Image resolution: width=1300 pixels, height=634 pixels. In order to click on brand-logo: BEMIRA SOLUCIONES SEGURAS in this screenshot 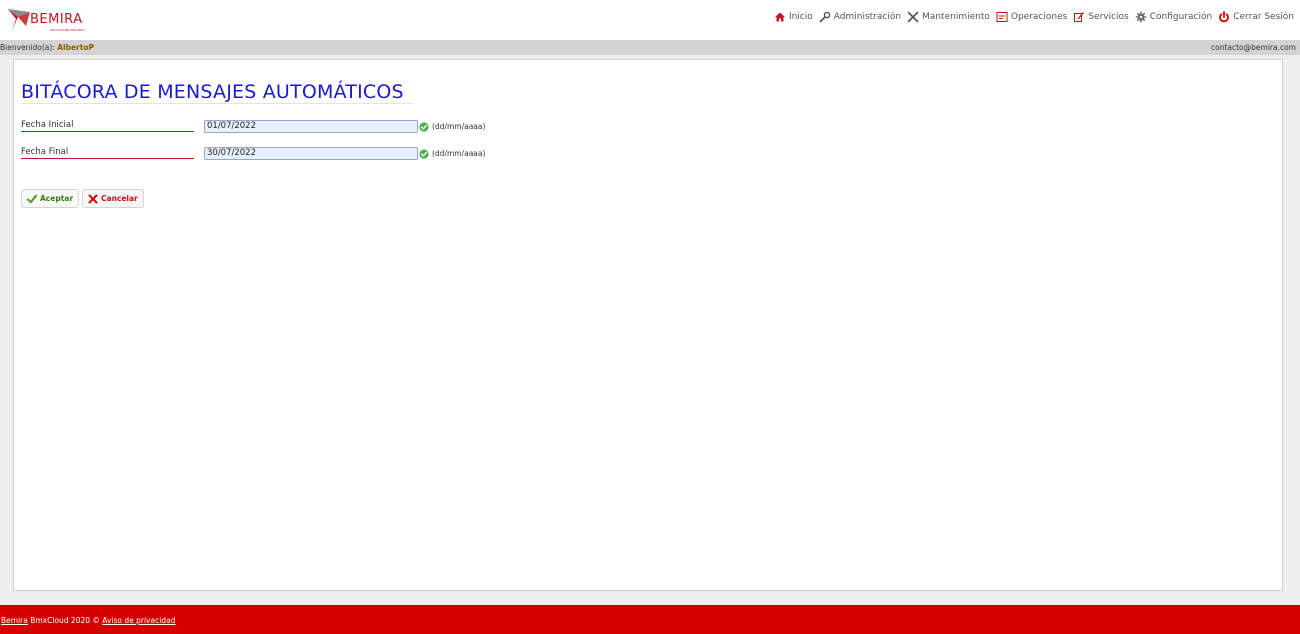, I will do `click(51, 20)`.